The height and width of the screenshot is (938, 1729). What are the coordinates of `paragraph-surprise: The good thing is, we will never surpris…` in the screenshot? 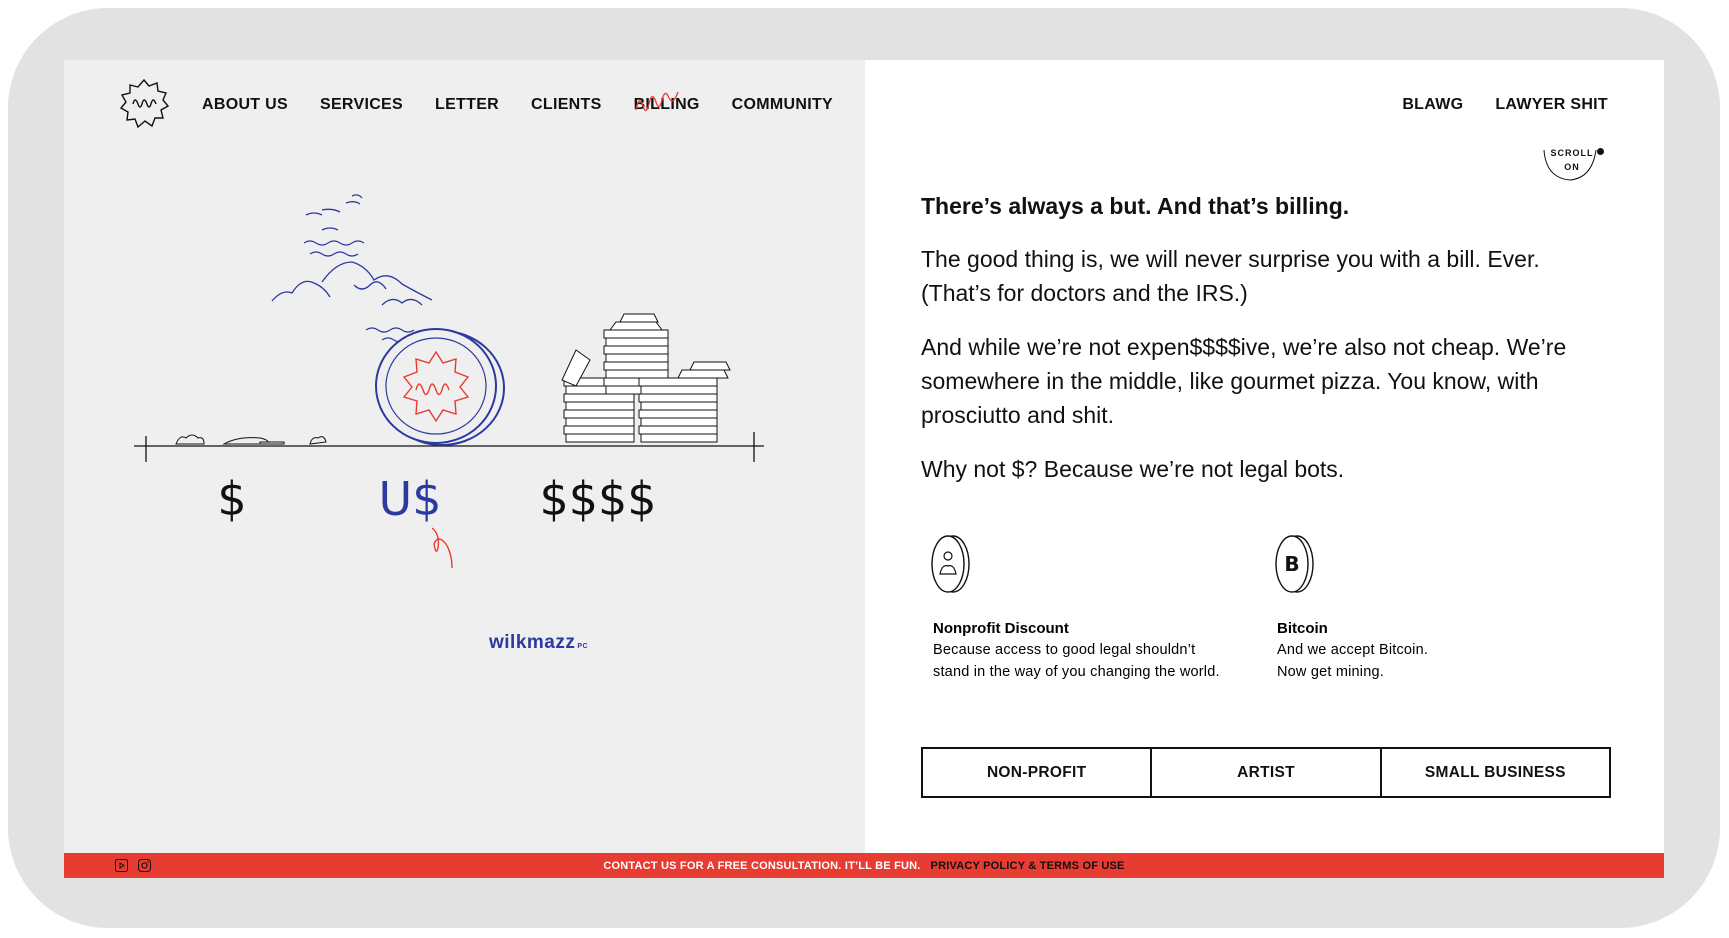 It's located at (1230, 276).